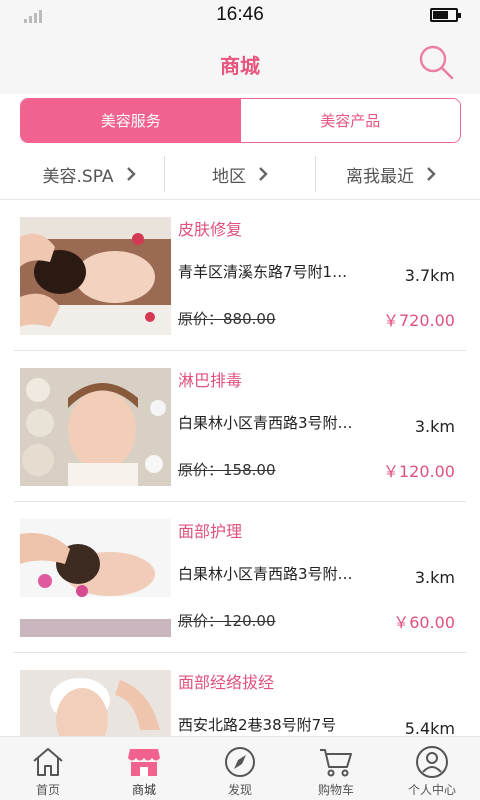 This screenshot has width=480, height=800. I want to click on home-icon, so click(48, 762).